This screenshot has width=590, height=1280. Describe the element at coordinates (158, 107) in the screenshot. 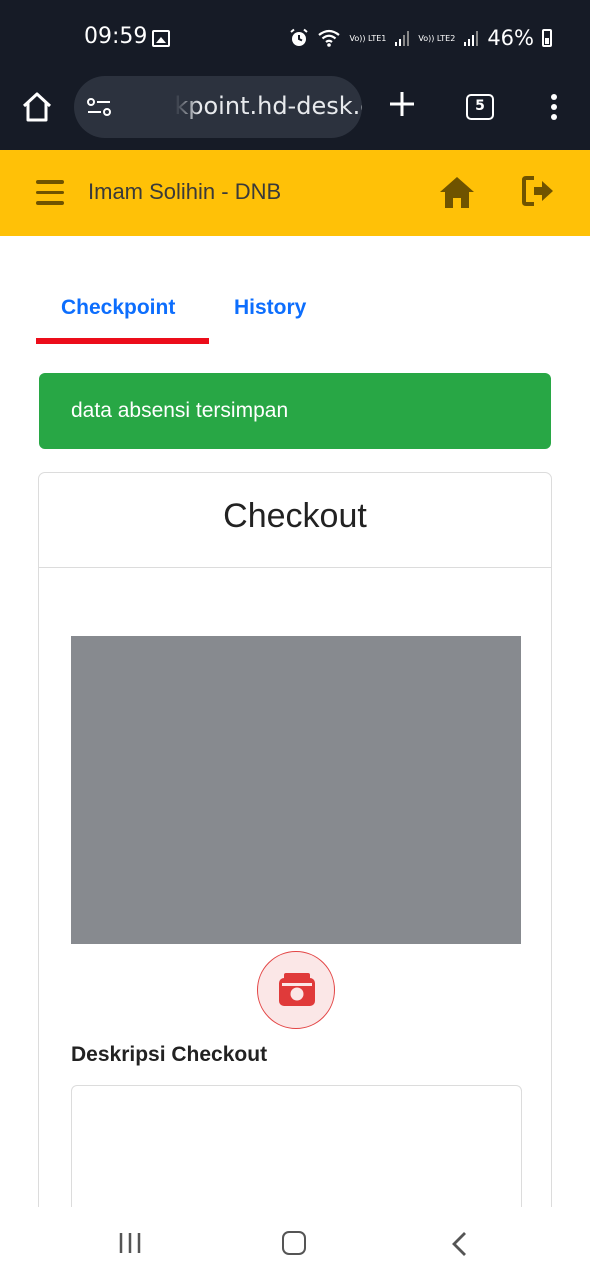

I see `url-fade` at that location.